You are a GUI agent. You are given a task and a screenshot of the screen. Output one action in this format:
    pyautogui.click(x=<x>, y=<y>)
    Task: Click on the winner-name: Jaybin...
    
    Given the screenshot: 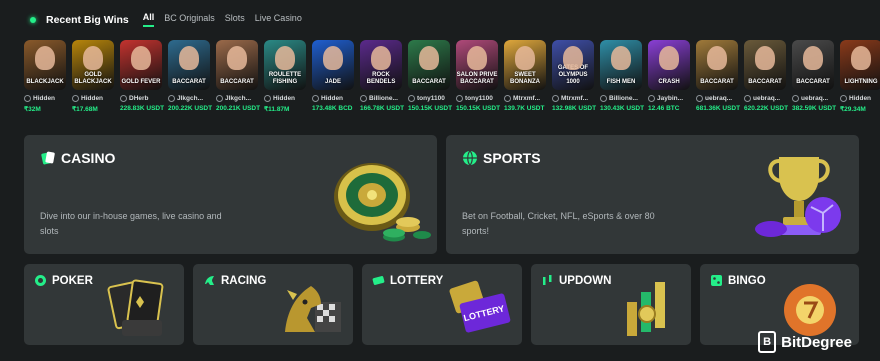 What is the action you would take?
    pyautogui.click(x=670, y=98)
    